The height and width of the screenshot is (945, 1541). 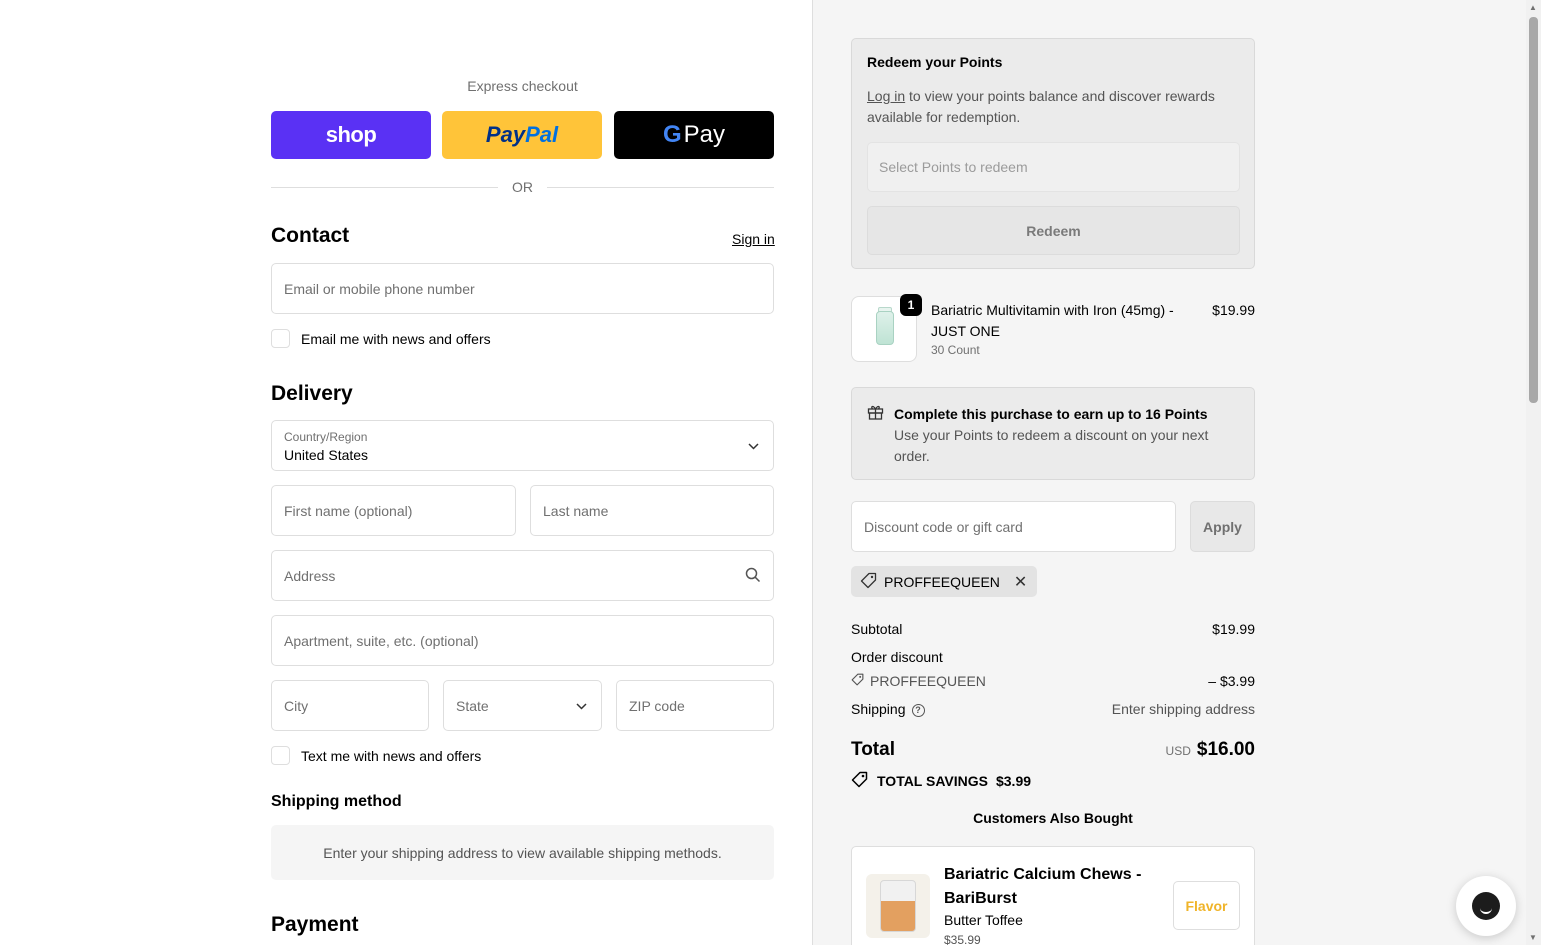 I want to click on apply-discount-button: Apply, so click(x=1222, y=526).